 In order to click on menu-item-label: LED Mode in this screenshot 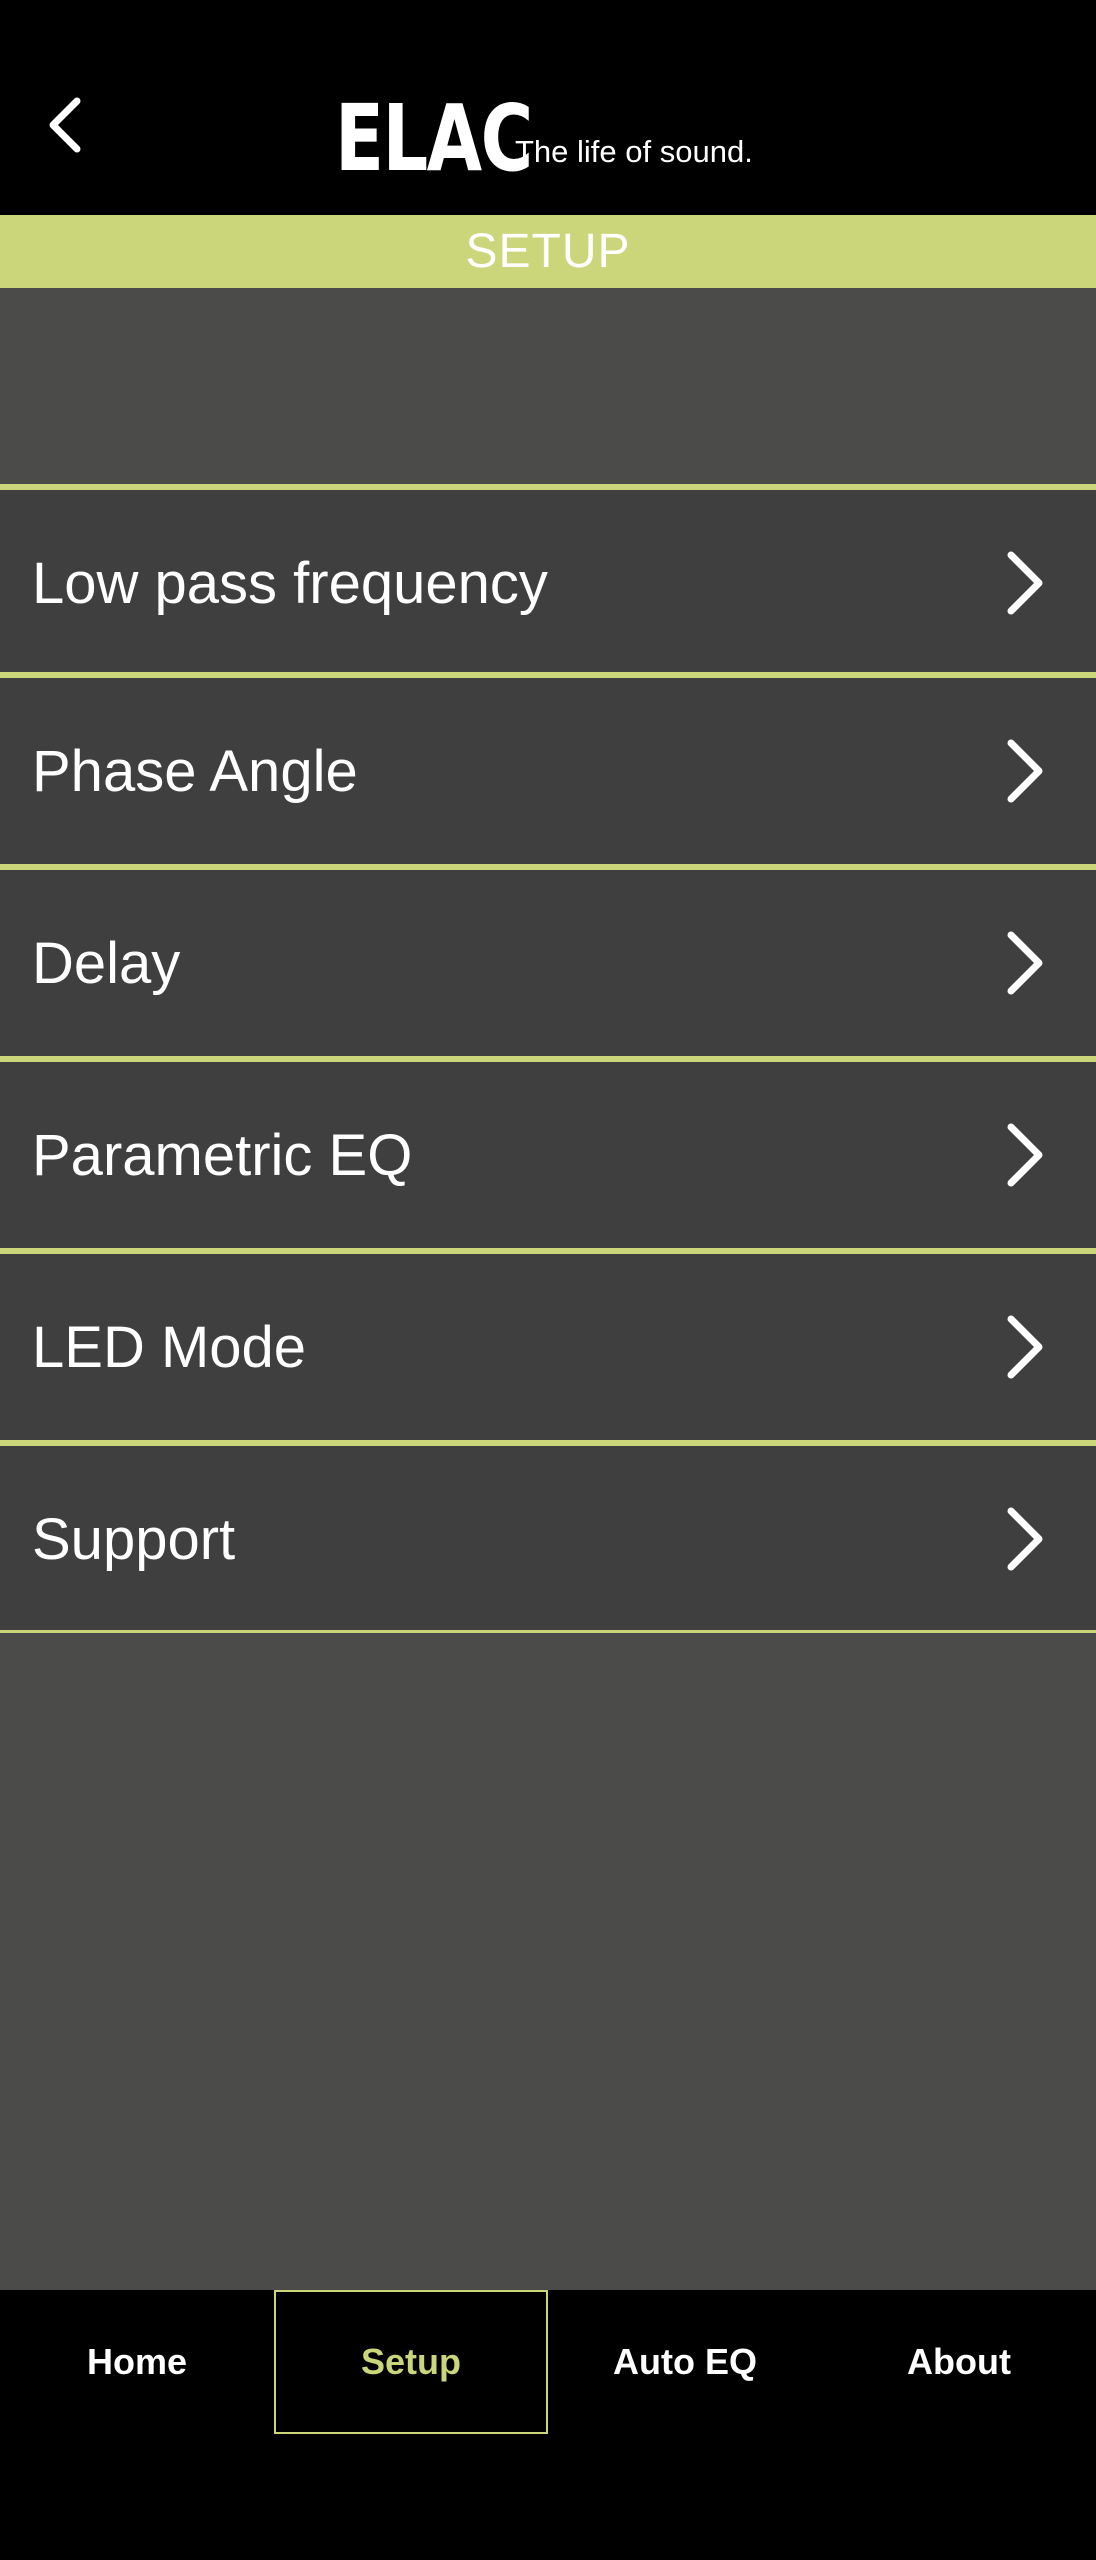, I will do `click(169, 1347)`.